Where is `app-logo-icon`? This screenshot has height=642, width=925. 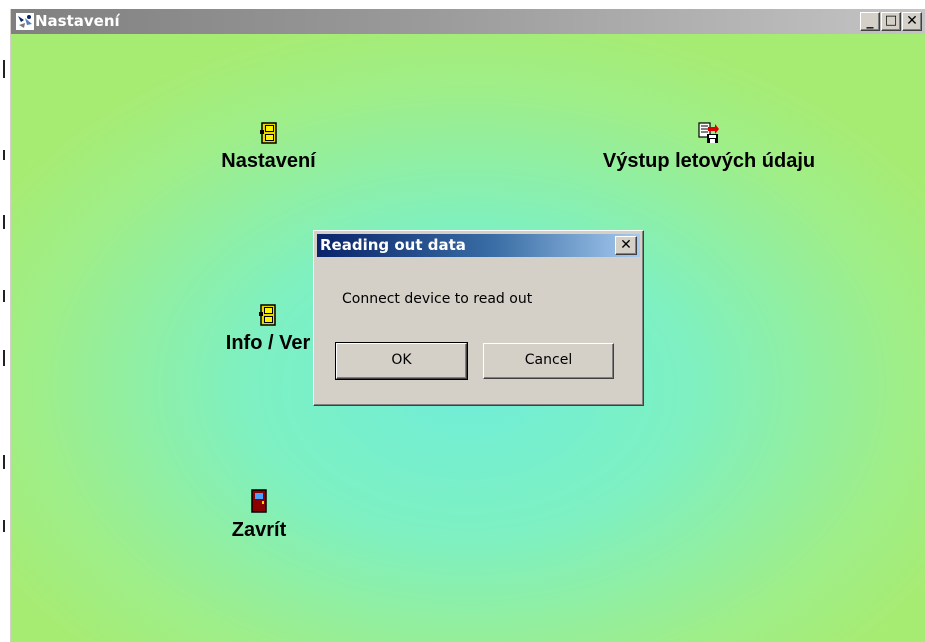
app-logo-icon is located at coordinates (25, 21).